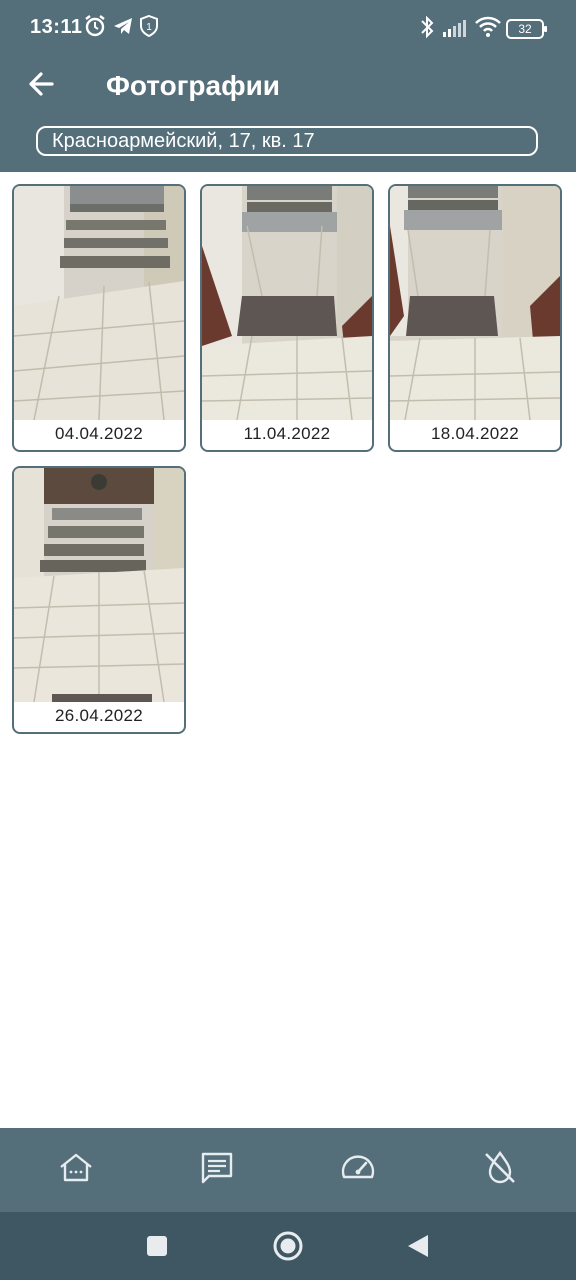  Describe the element at coordinates (488, 29) in the screenshot. I see `wifi-icon` at that location.